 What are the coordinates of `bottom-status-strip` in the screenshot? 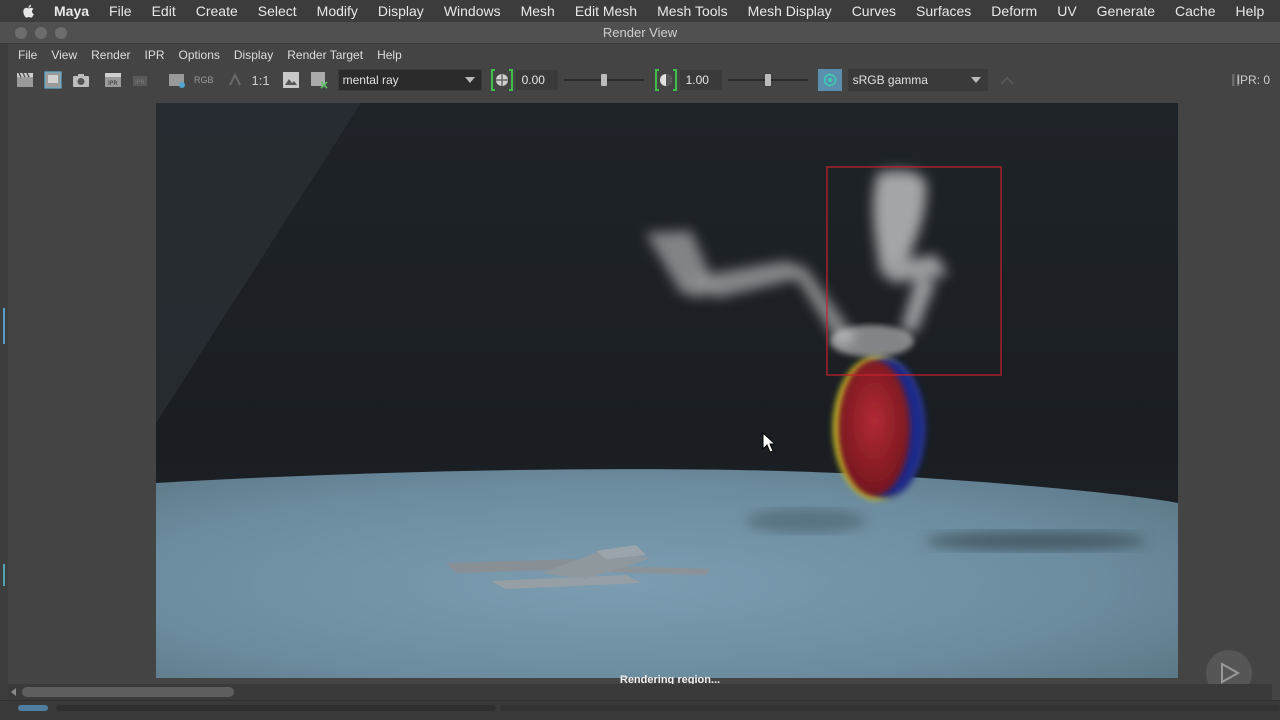 It's located at (640, 710).